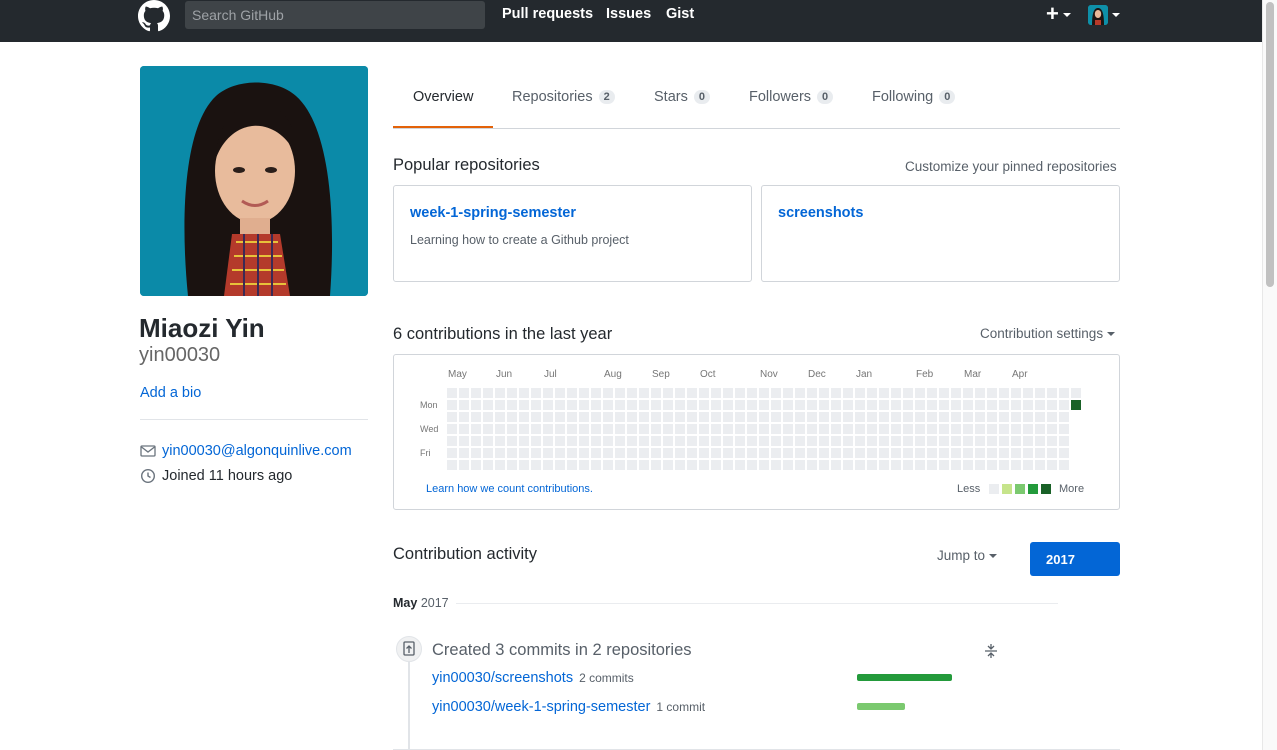 This screenshot has width=1277, height=750. I want to click on pinned-repo-link: screenshots, so click(820, 213).